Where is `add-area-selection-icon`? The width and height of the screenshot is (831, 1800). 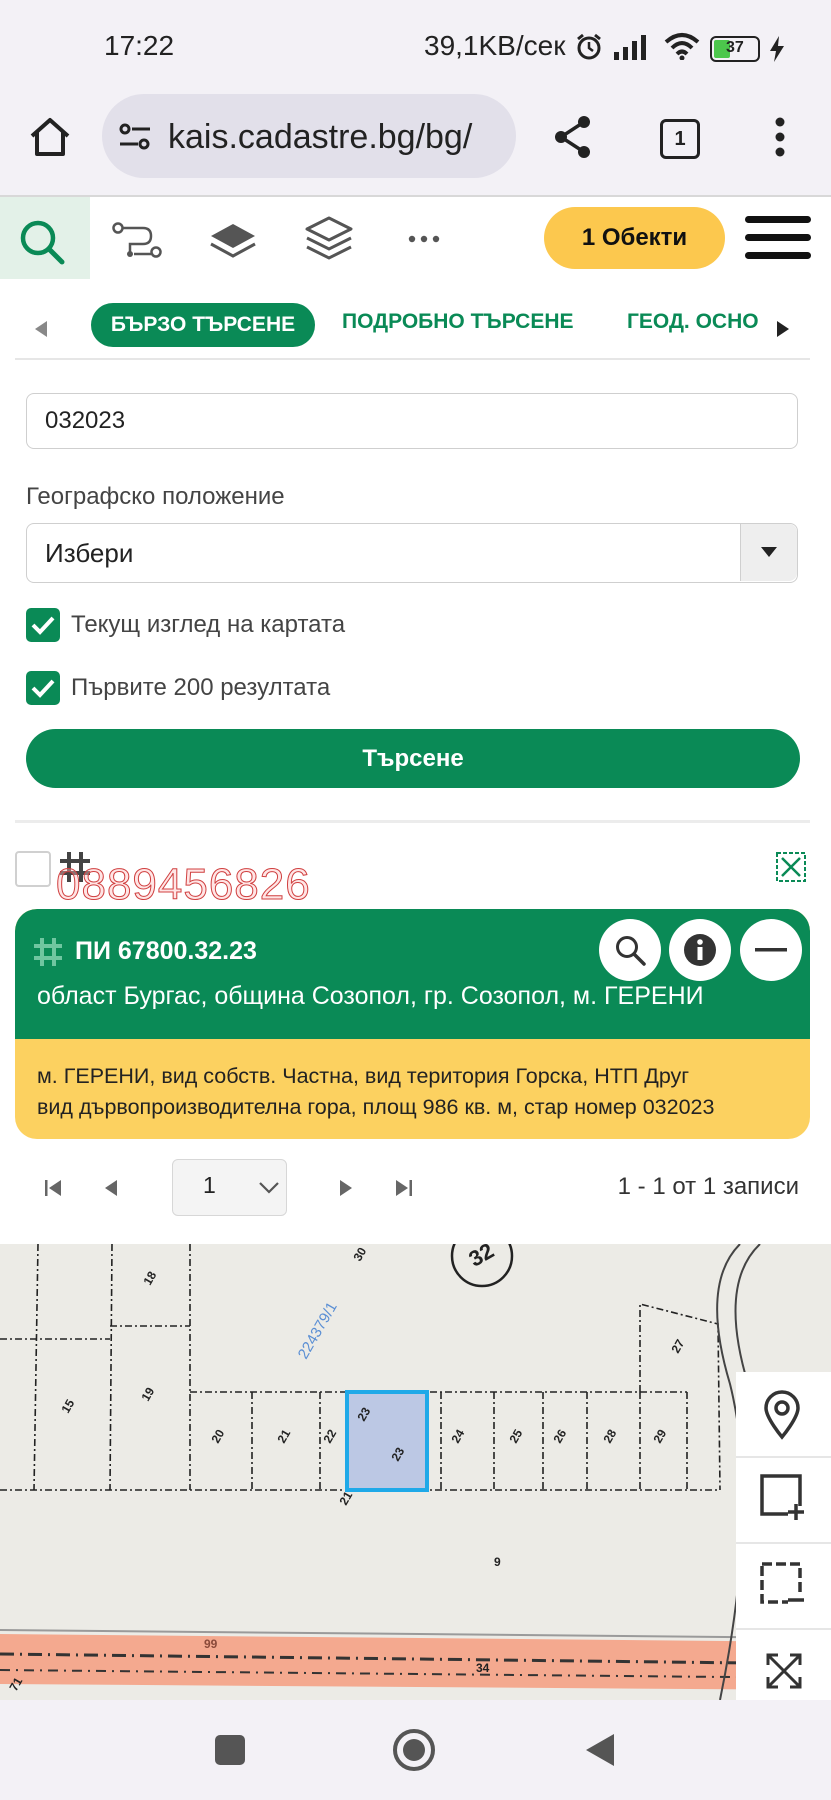
add-area-selection-icon is located at coordinates (785, 1498).